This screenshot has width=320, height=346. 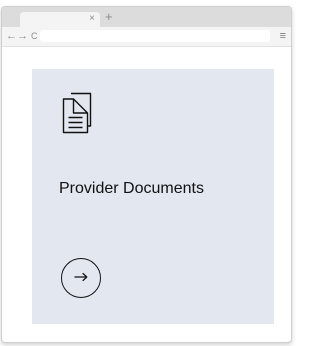 I want to click on browser-tab: ×, so click(x=60, y=19).